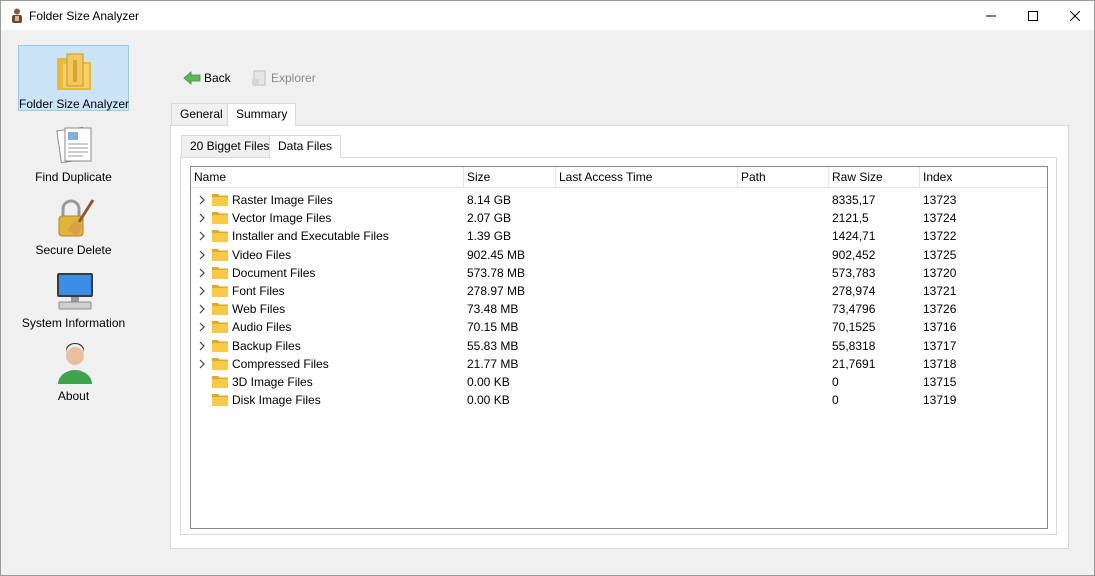 The width and height of the screenshot is (1095, 576). I want to click on back-label: Back, so click(217, 78).